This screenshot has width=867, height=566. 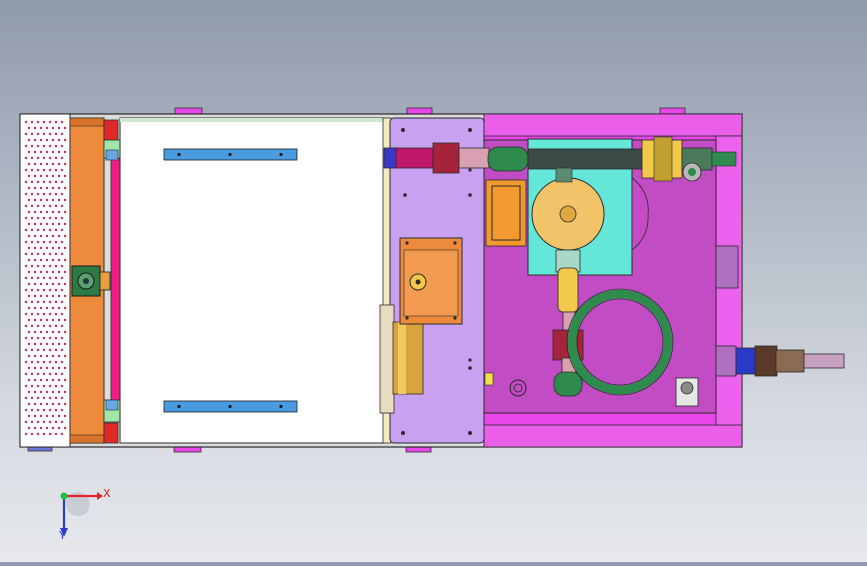 I want to click on side-port-lower, so click(x=726, y=361).